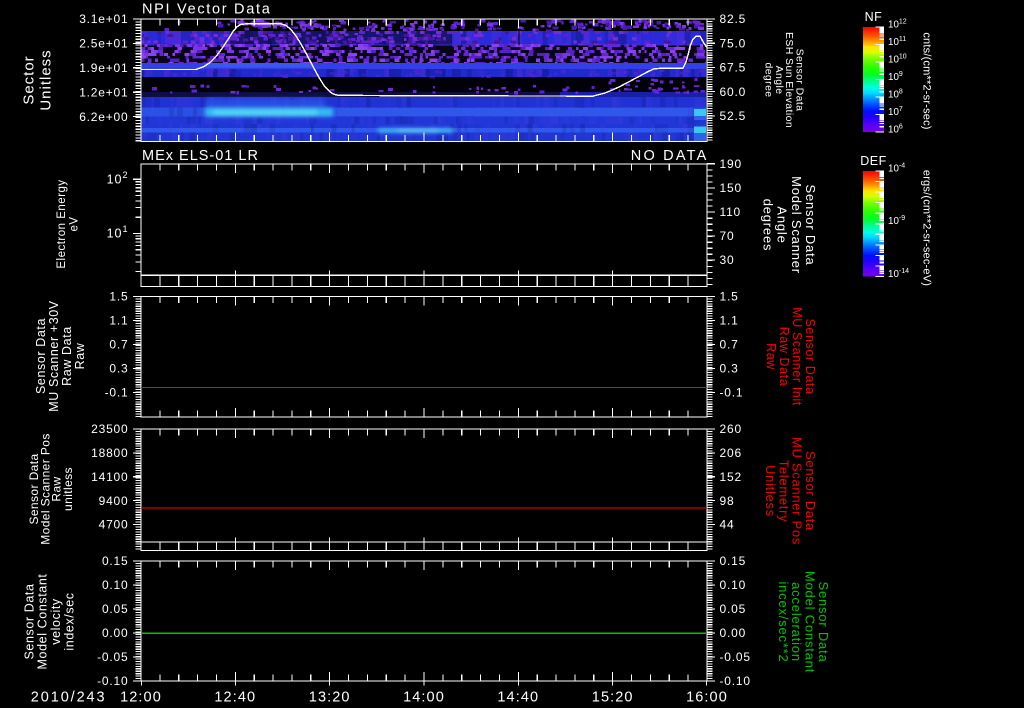  Describe the element at coordinates (733, 116) in the screenshot. I see `svg-text: 52.5` at that location.